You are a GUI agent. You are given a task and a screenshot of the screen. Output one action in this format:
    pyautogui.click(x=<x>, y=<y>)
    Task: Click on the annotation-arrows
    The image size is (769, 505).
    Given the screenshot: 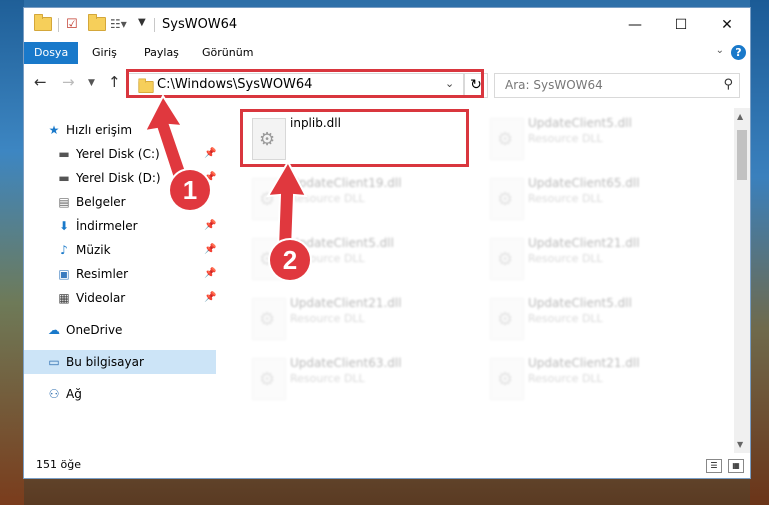 What is the action you would take?
    pyautogui.click(x=225, y=171)
    